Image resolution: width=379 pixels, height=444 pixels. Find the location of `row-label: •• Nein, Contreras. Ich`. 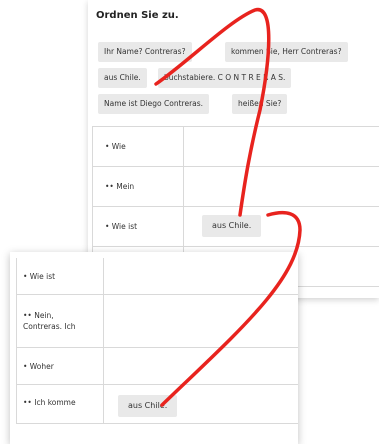

row-label: •• Nein, Contreras. Ich is located at coordinates (49, 321).